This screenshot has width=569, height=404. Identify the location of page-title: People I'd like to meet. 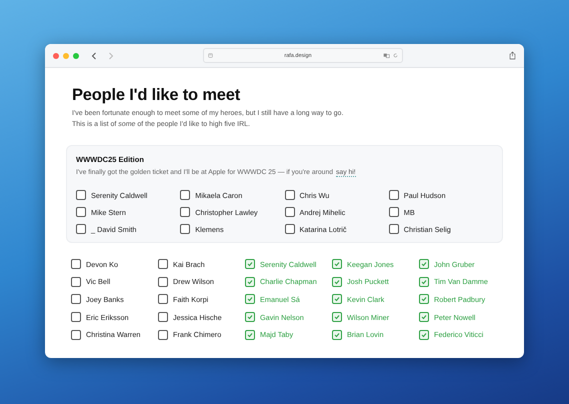
(157, 95).